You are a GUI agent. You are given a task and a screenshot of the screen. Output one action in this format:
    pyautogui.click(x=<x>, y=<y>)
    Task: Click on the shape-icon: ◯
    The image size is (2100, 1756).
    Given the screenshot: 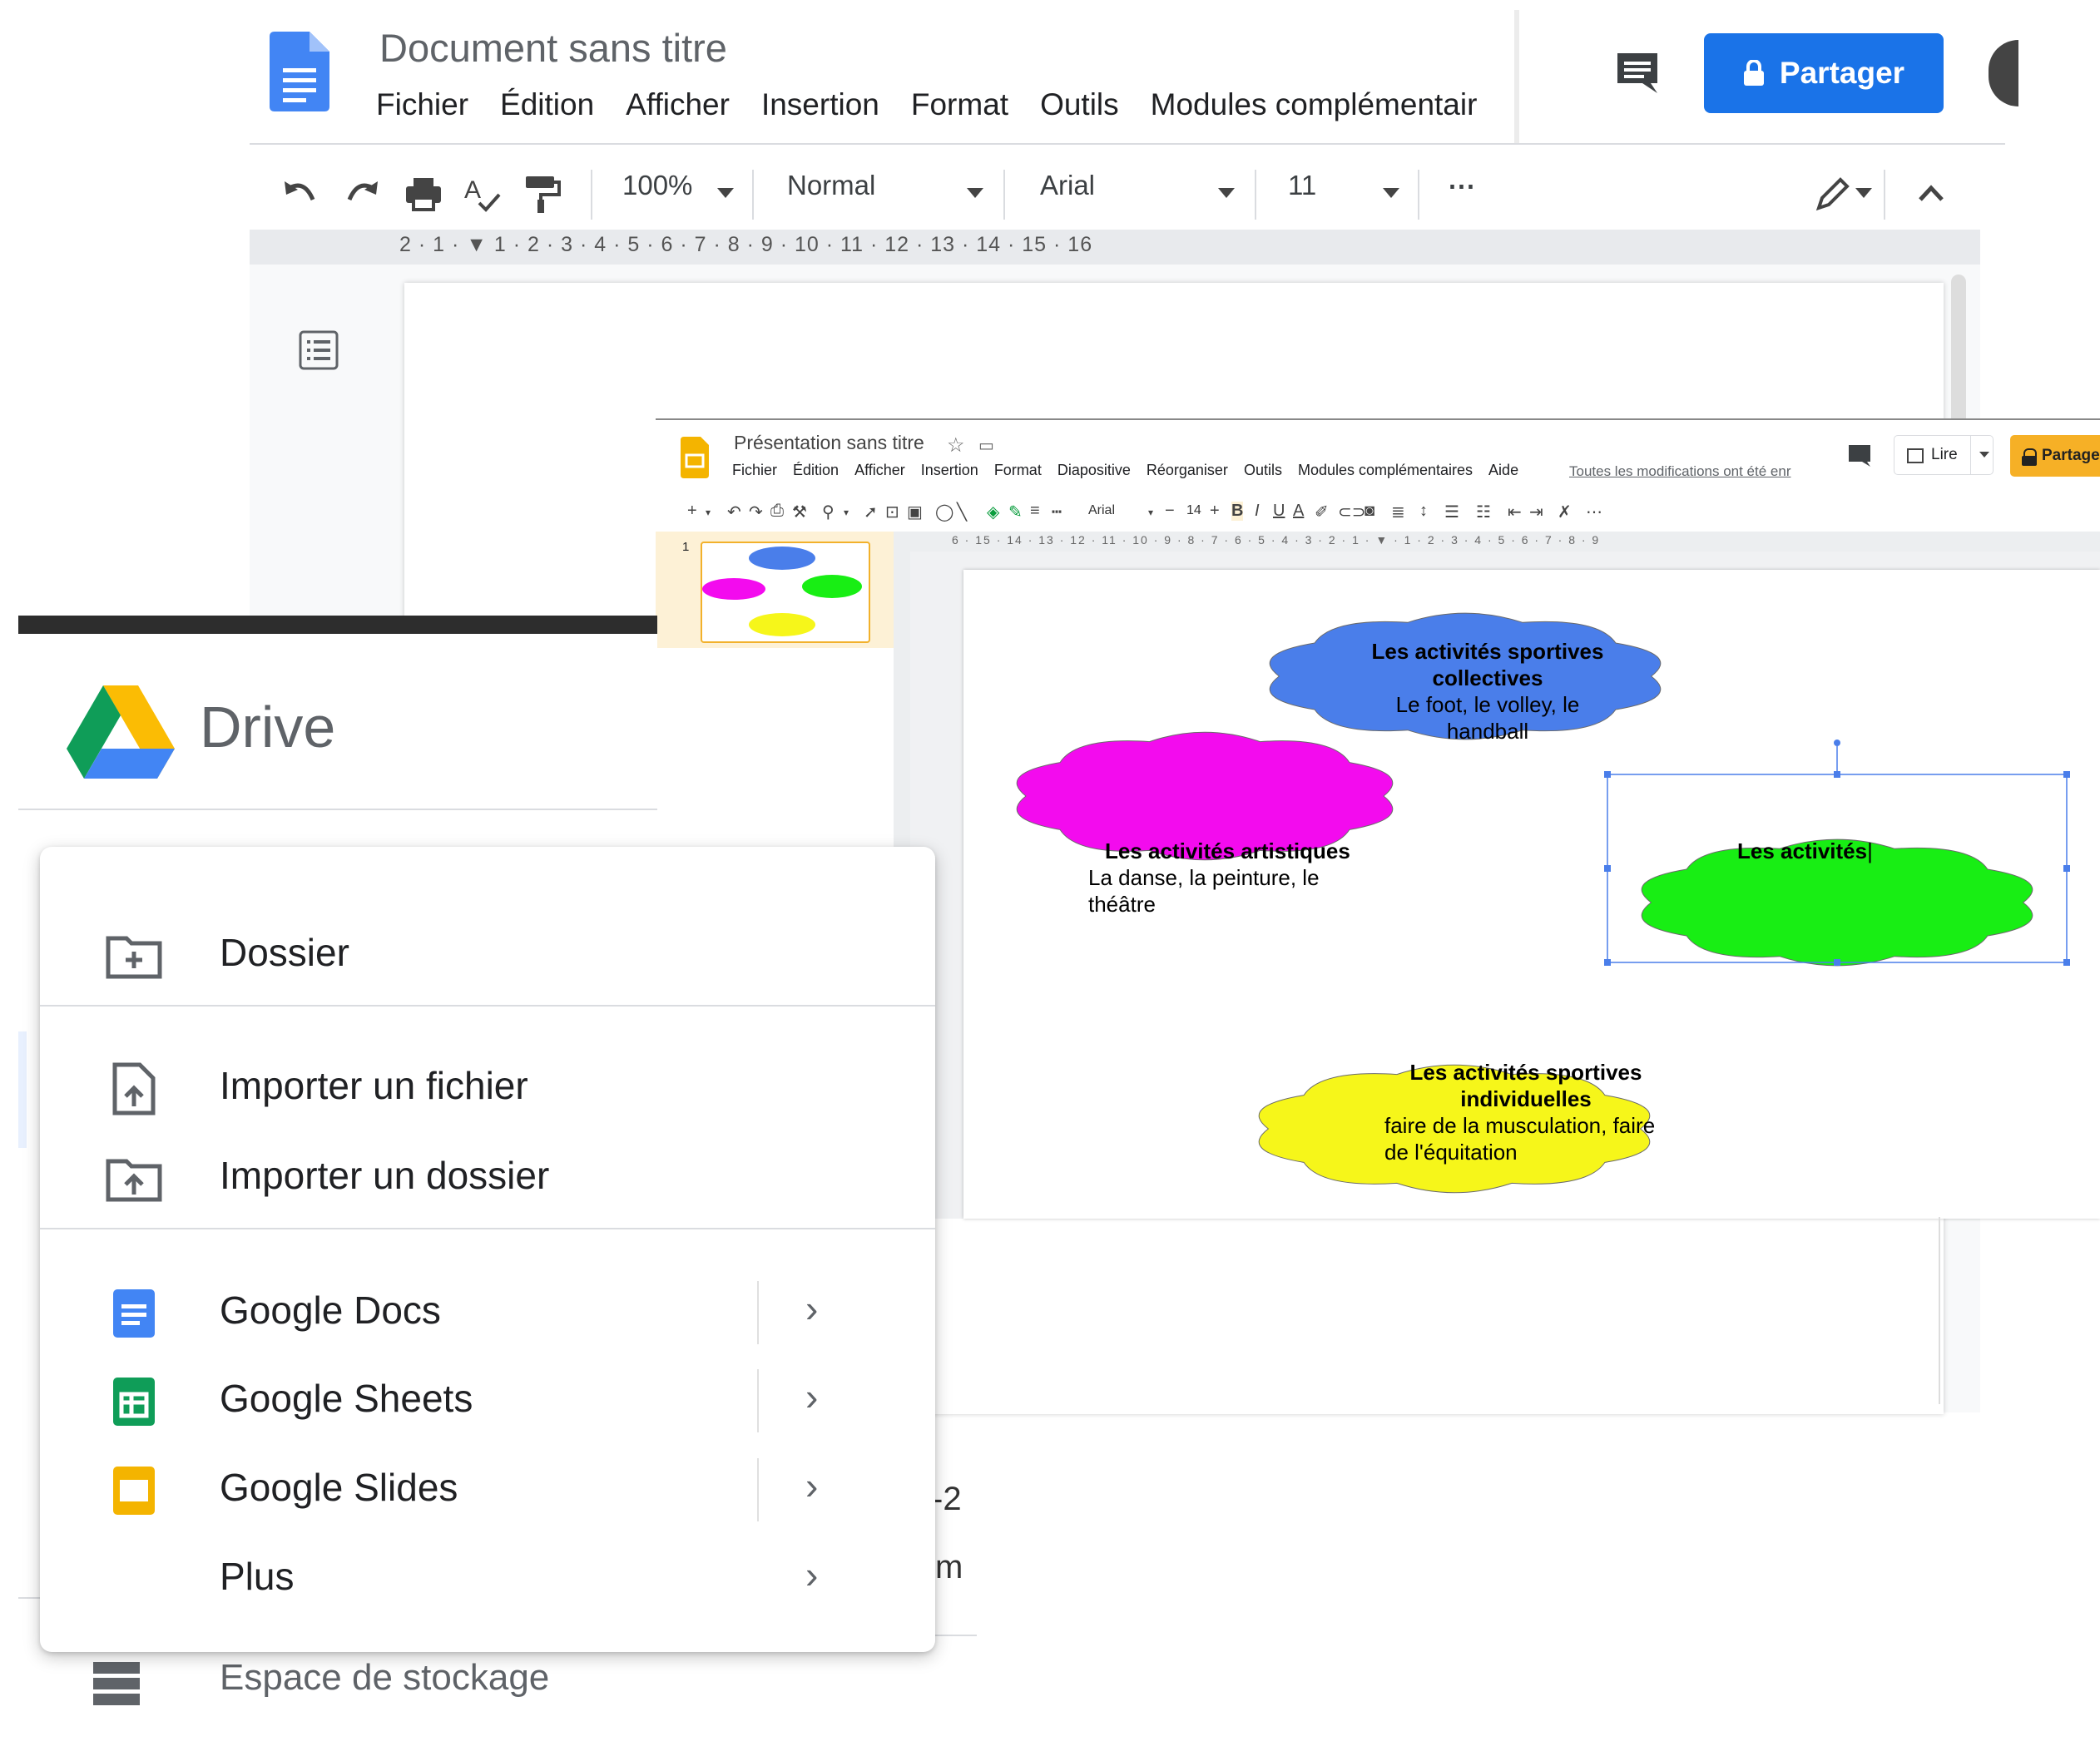 What is the action you would take?
    pyautogui.click(x=944, y=512)
    